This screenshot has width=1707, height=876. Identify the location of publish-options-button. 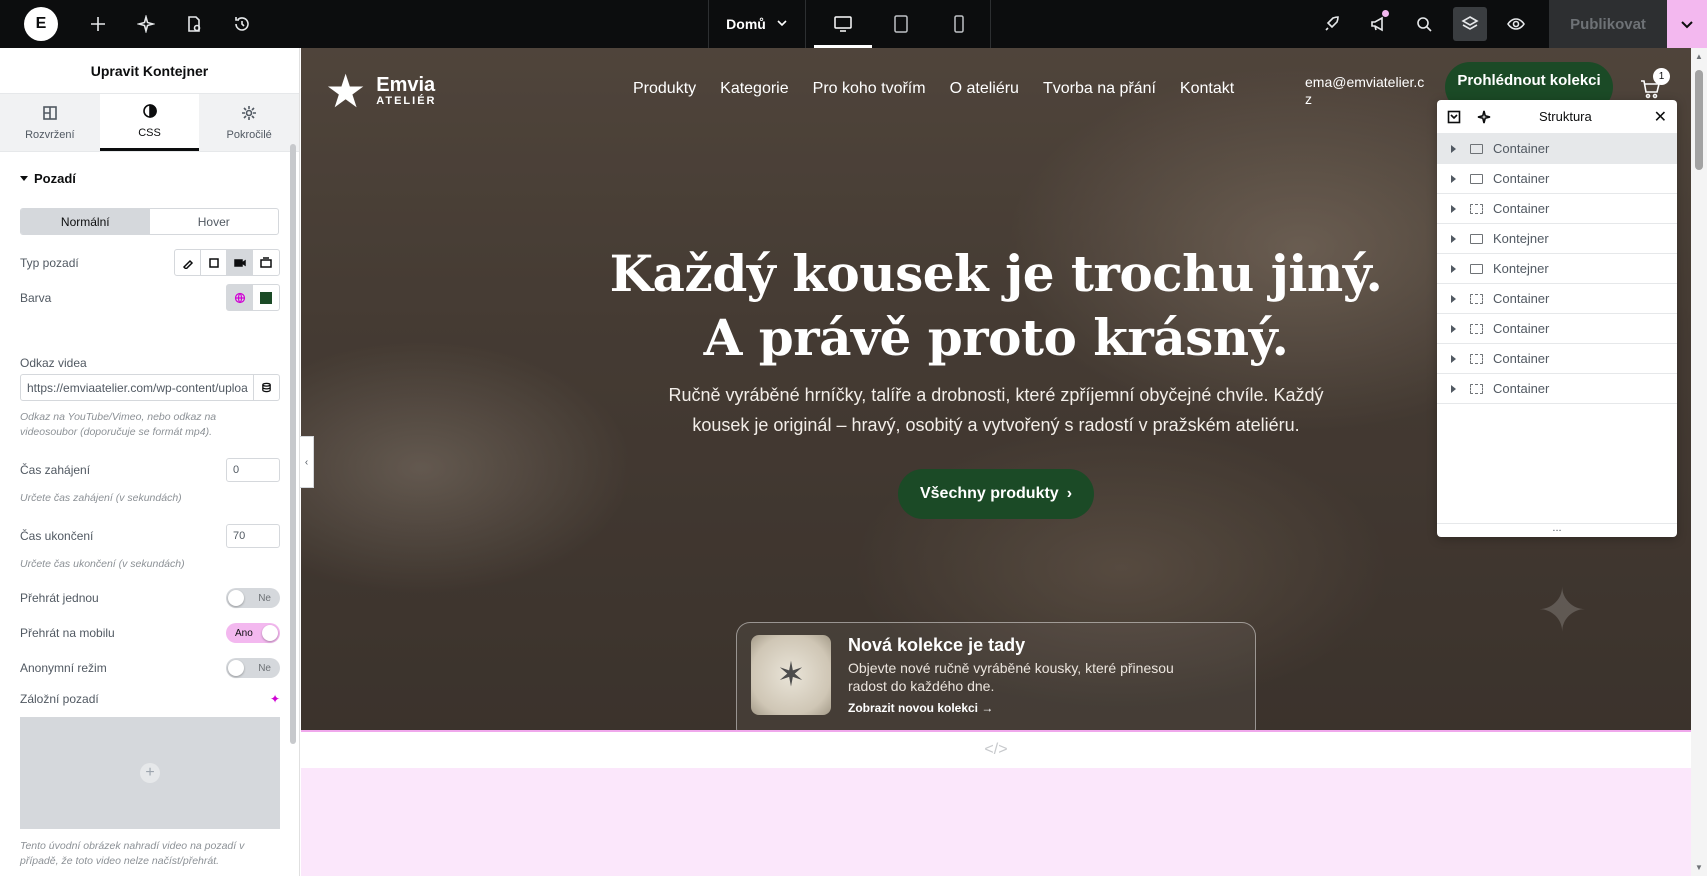
(1687, 24).